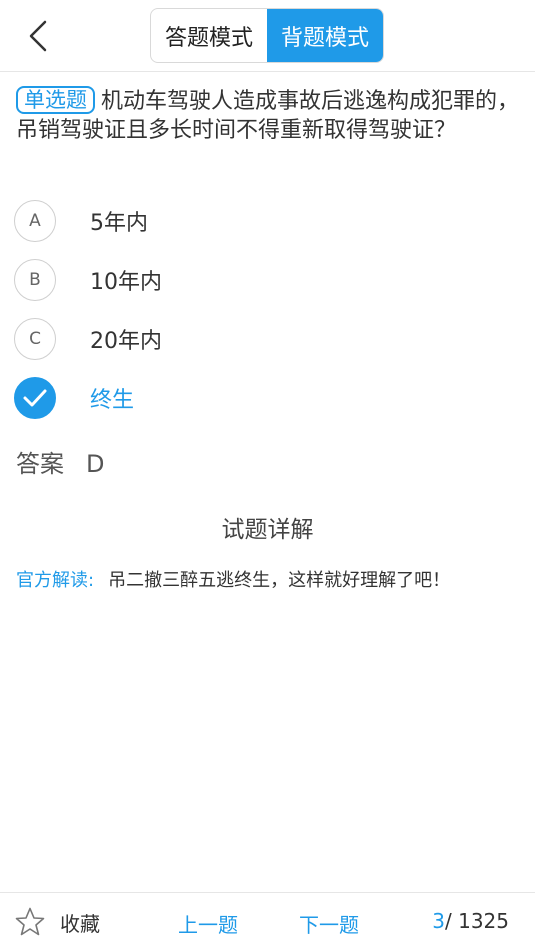 This screenshot has height=951, width=535. What do you see at coordinates (126, 282) in the screenshot?
I see `option-text: 10年内` at bounding box center [126, 282].